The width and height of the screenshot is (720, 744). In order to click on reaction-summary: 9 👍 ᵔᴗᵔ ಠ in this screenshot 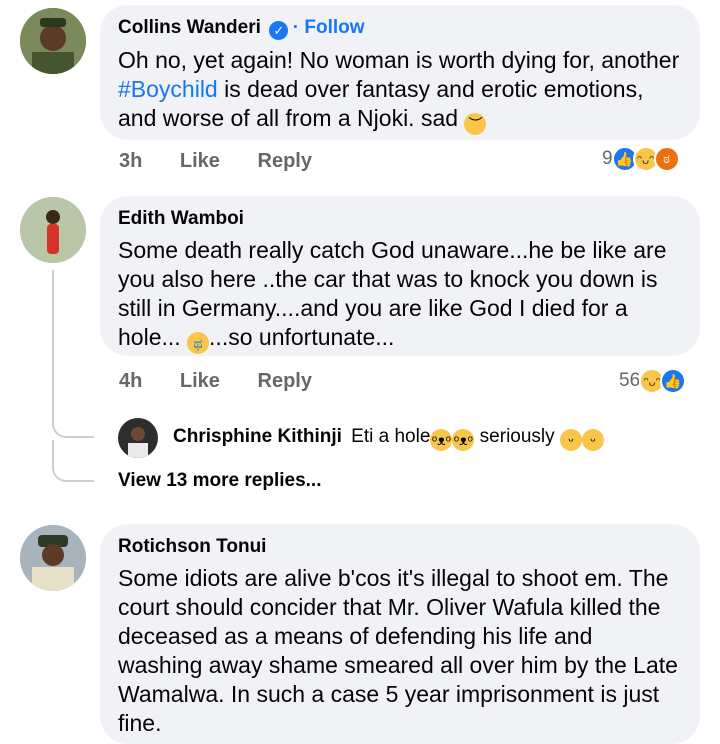, I will do `click(641, 159)`.